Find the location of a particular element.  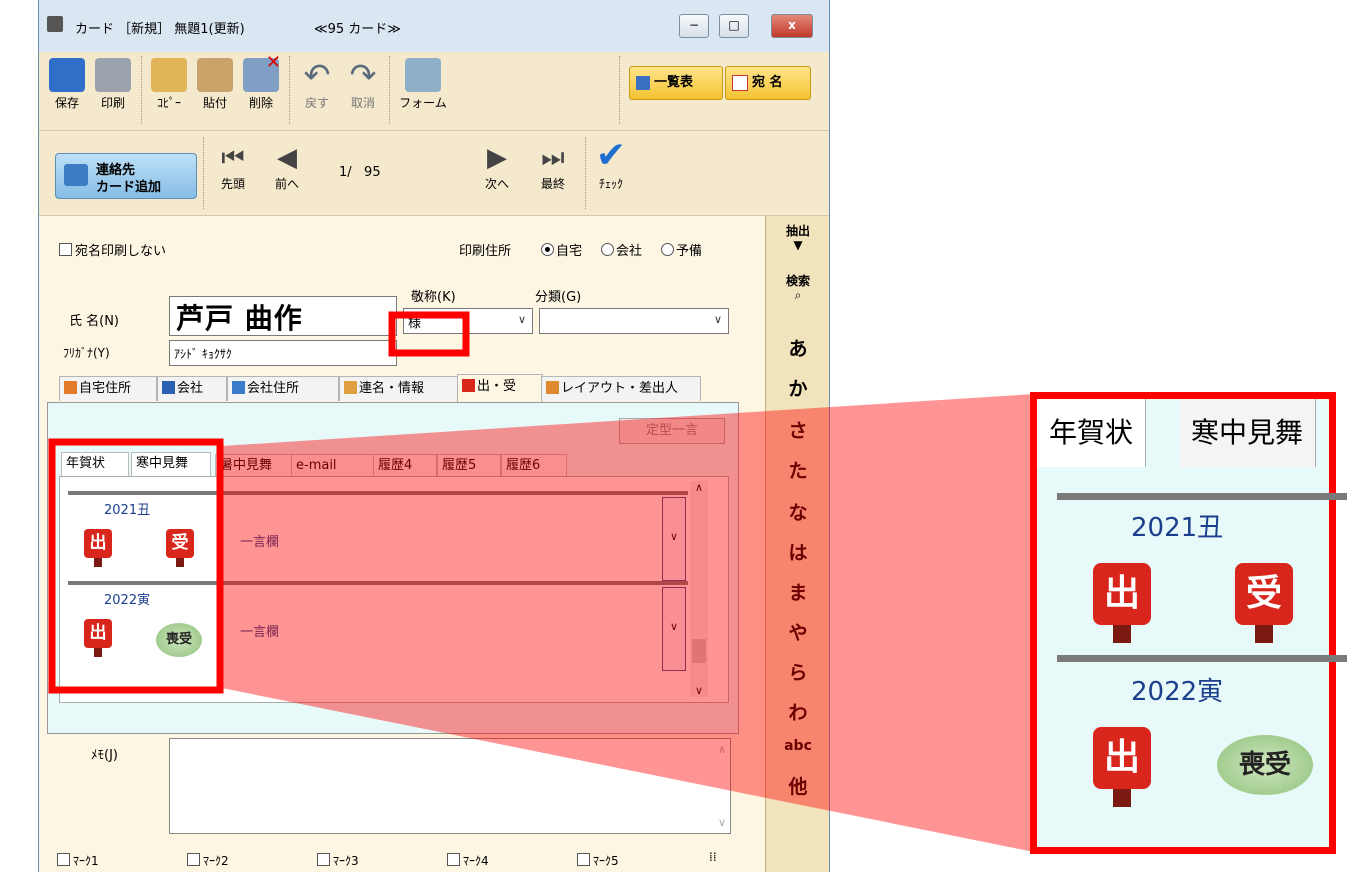

kana-abc: abc is located at coordinates (797, 746).